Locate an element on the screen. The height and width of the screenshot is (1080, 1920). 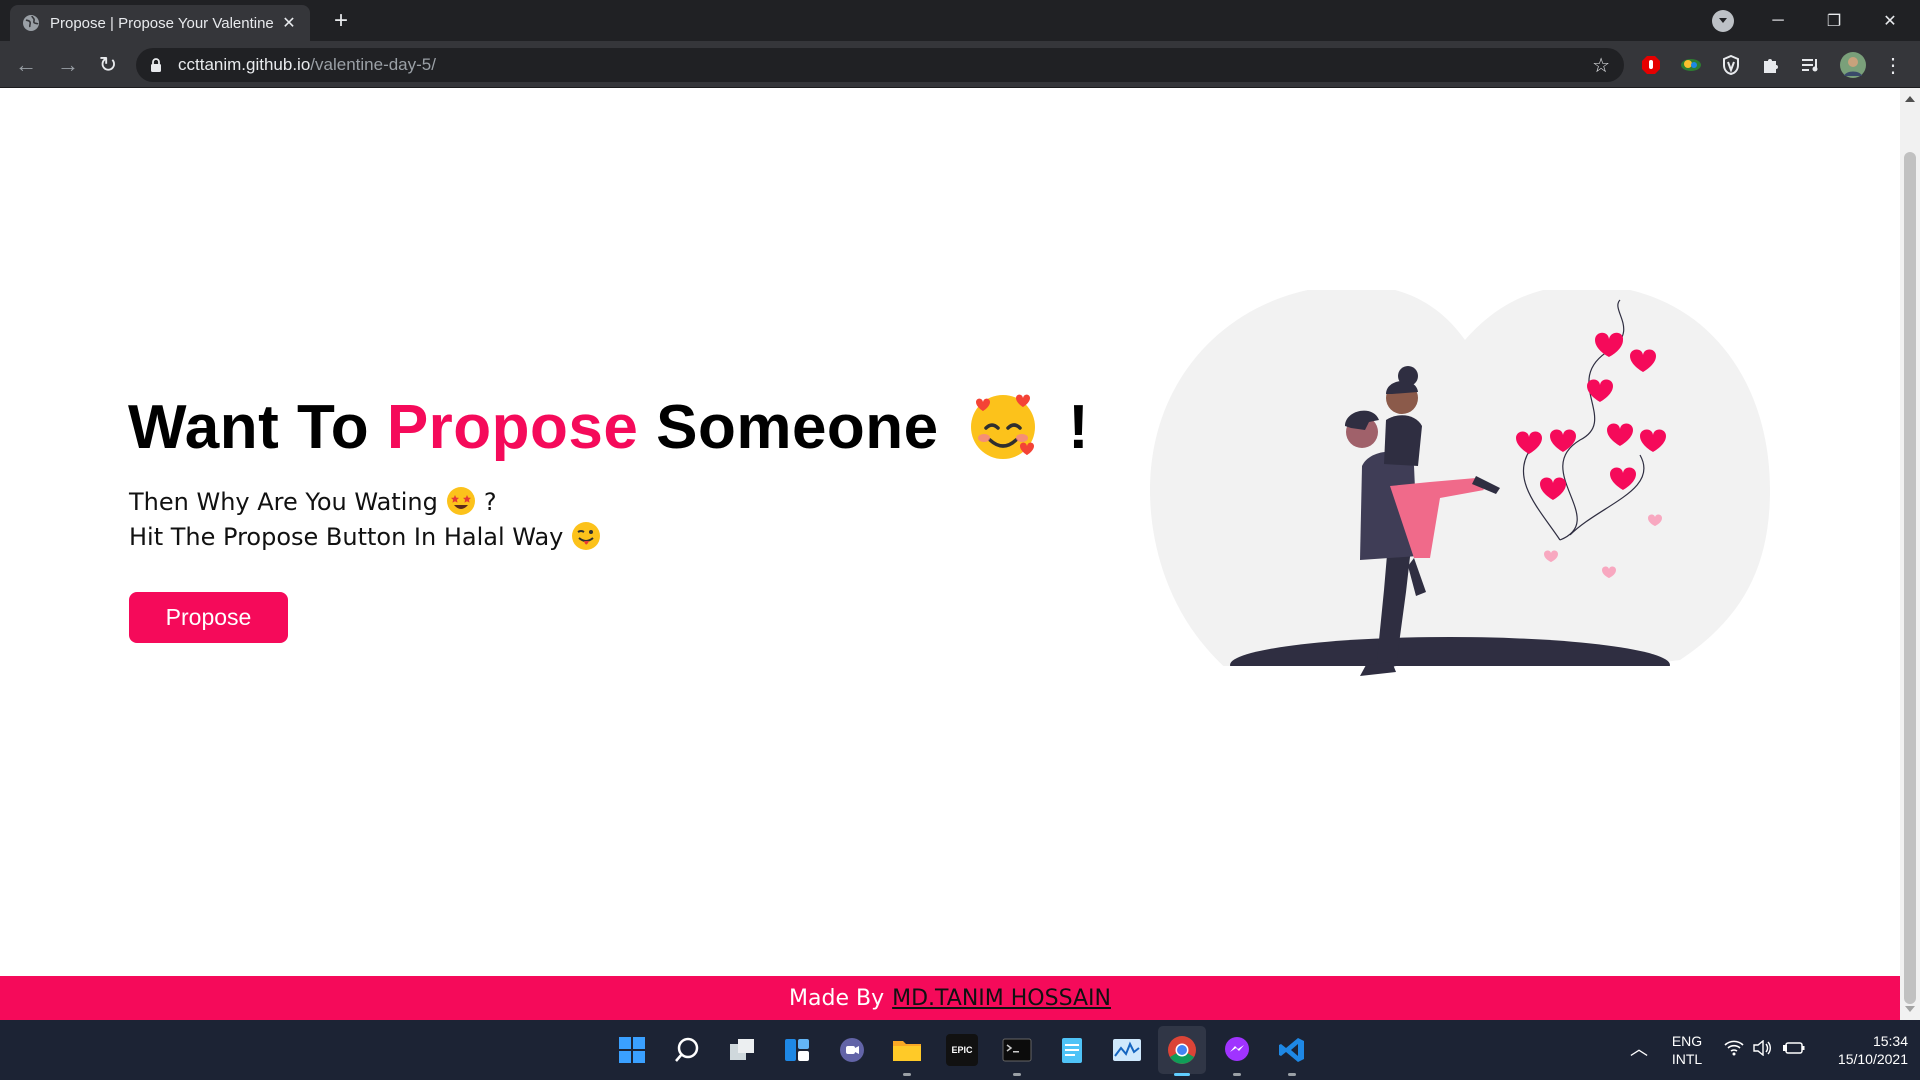
scroll-down-arrow-icon is located at coordinates (1910, 1009).